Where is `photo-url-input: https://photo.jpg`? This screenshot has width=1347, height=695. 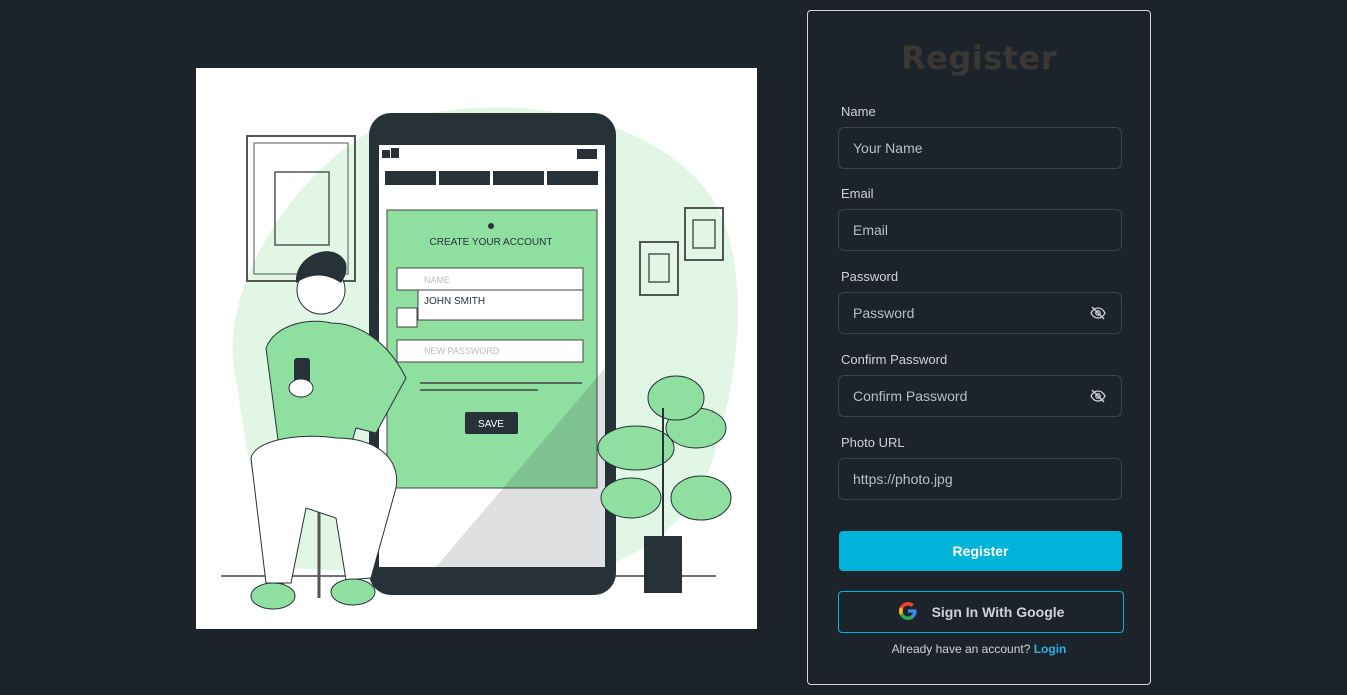 photo-url-input: https://photo.jpg is located at coordinates (980, 479).